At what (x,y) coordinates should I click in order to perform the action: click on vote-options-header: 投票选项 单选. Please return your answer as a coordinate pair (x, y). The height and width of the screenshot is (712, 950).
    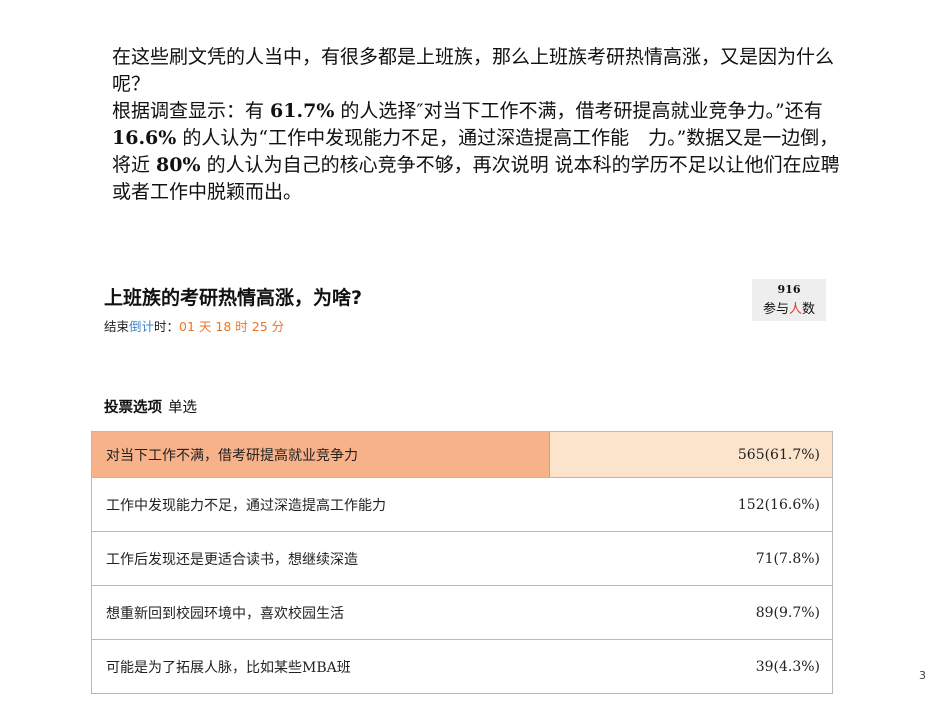
    Looking at the image, I should click on (150, 406).